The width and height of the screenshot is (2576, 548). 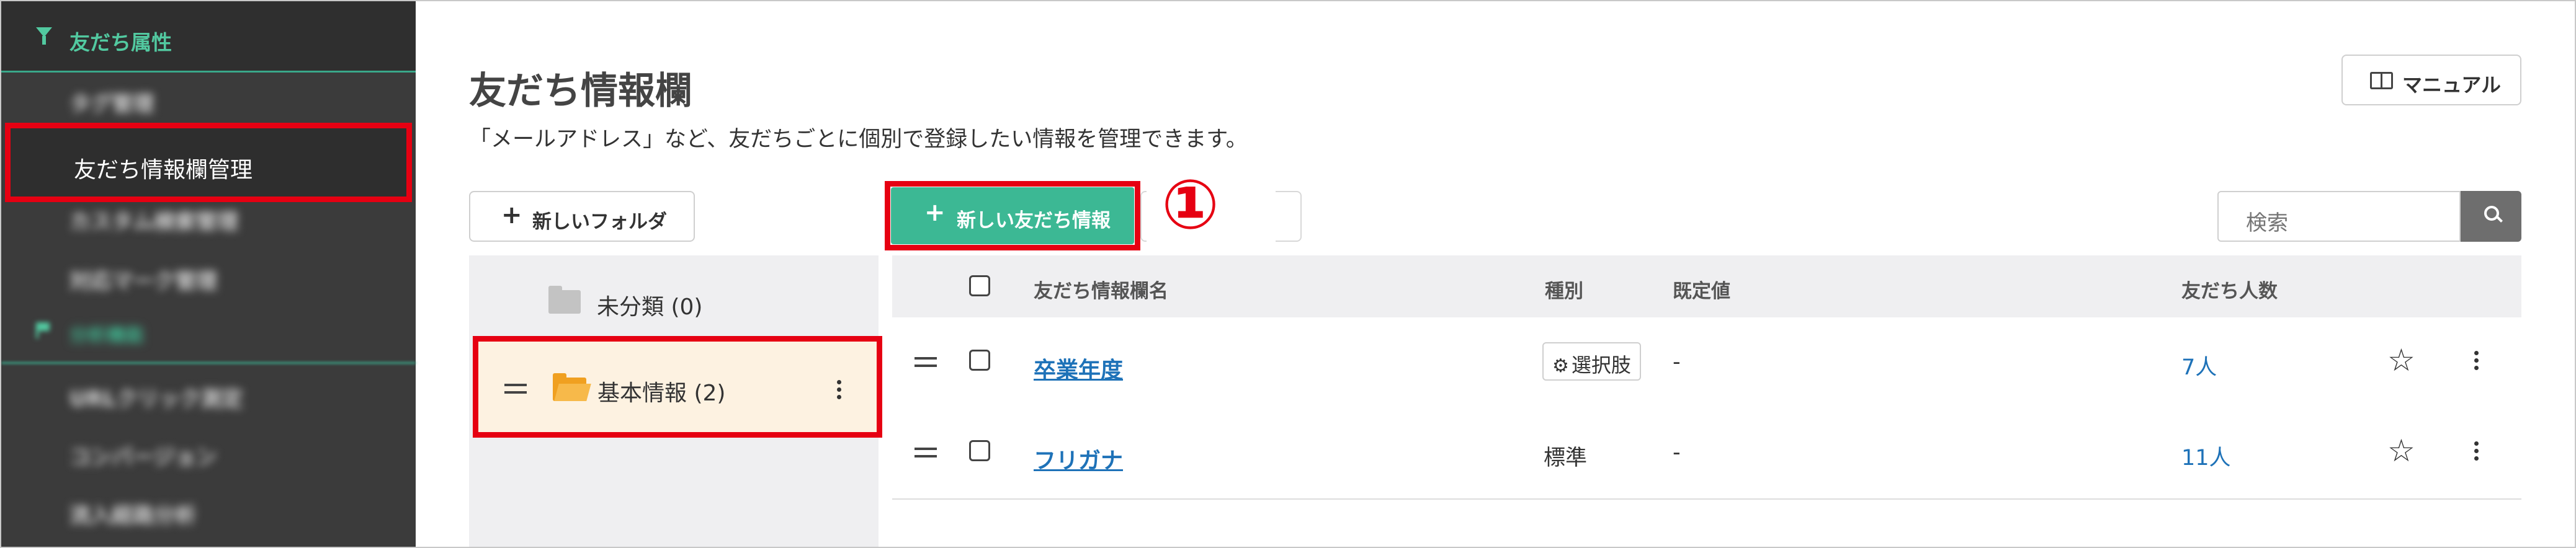 I want to click on manual-button-label: マニュアル, so click(x=2452, y=85).